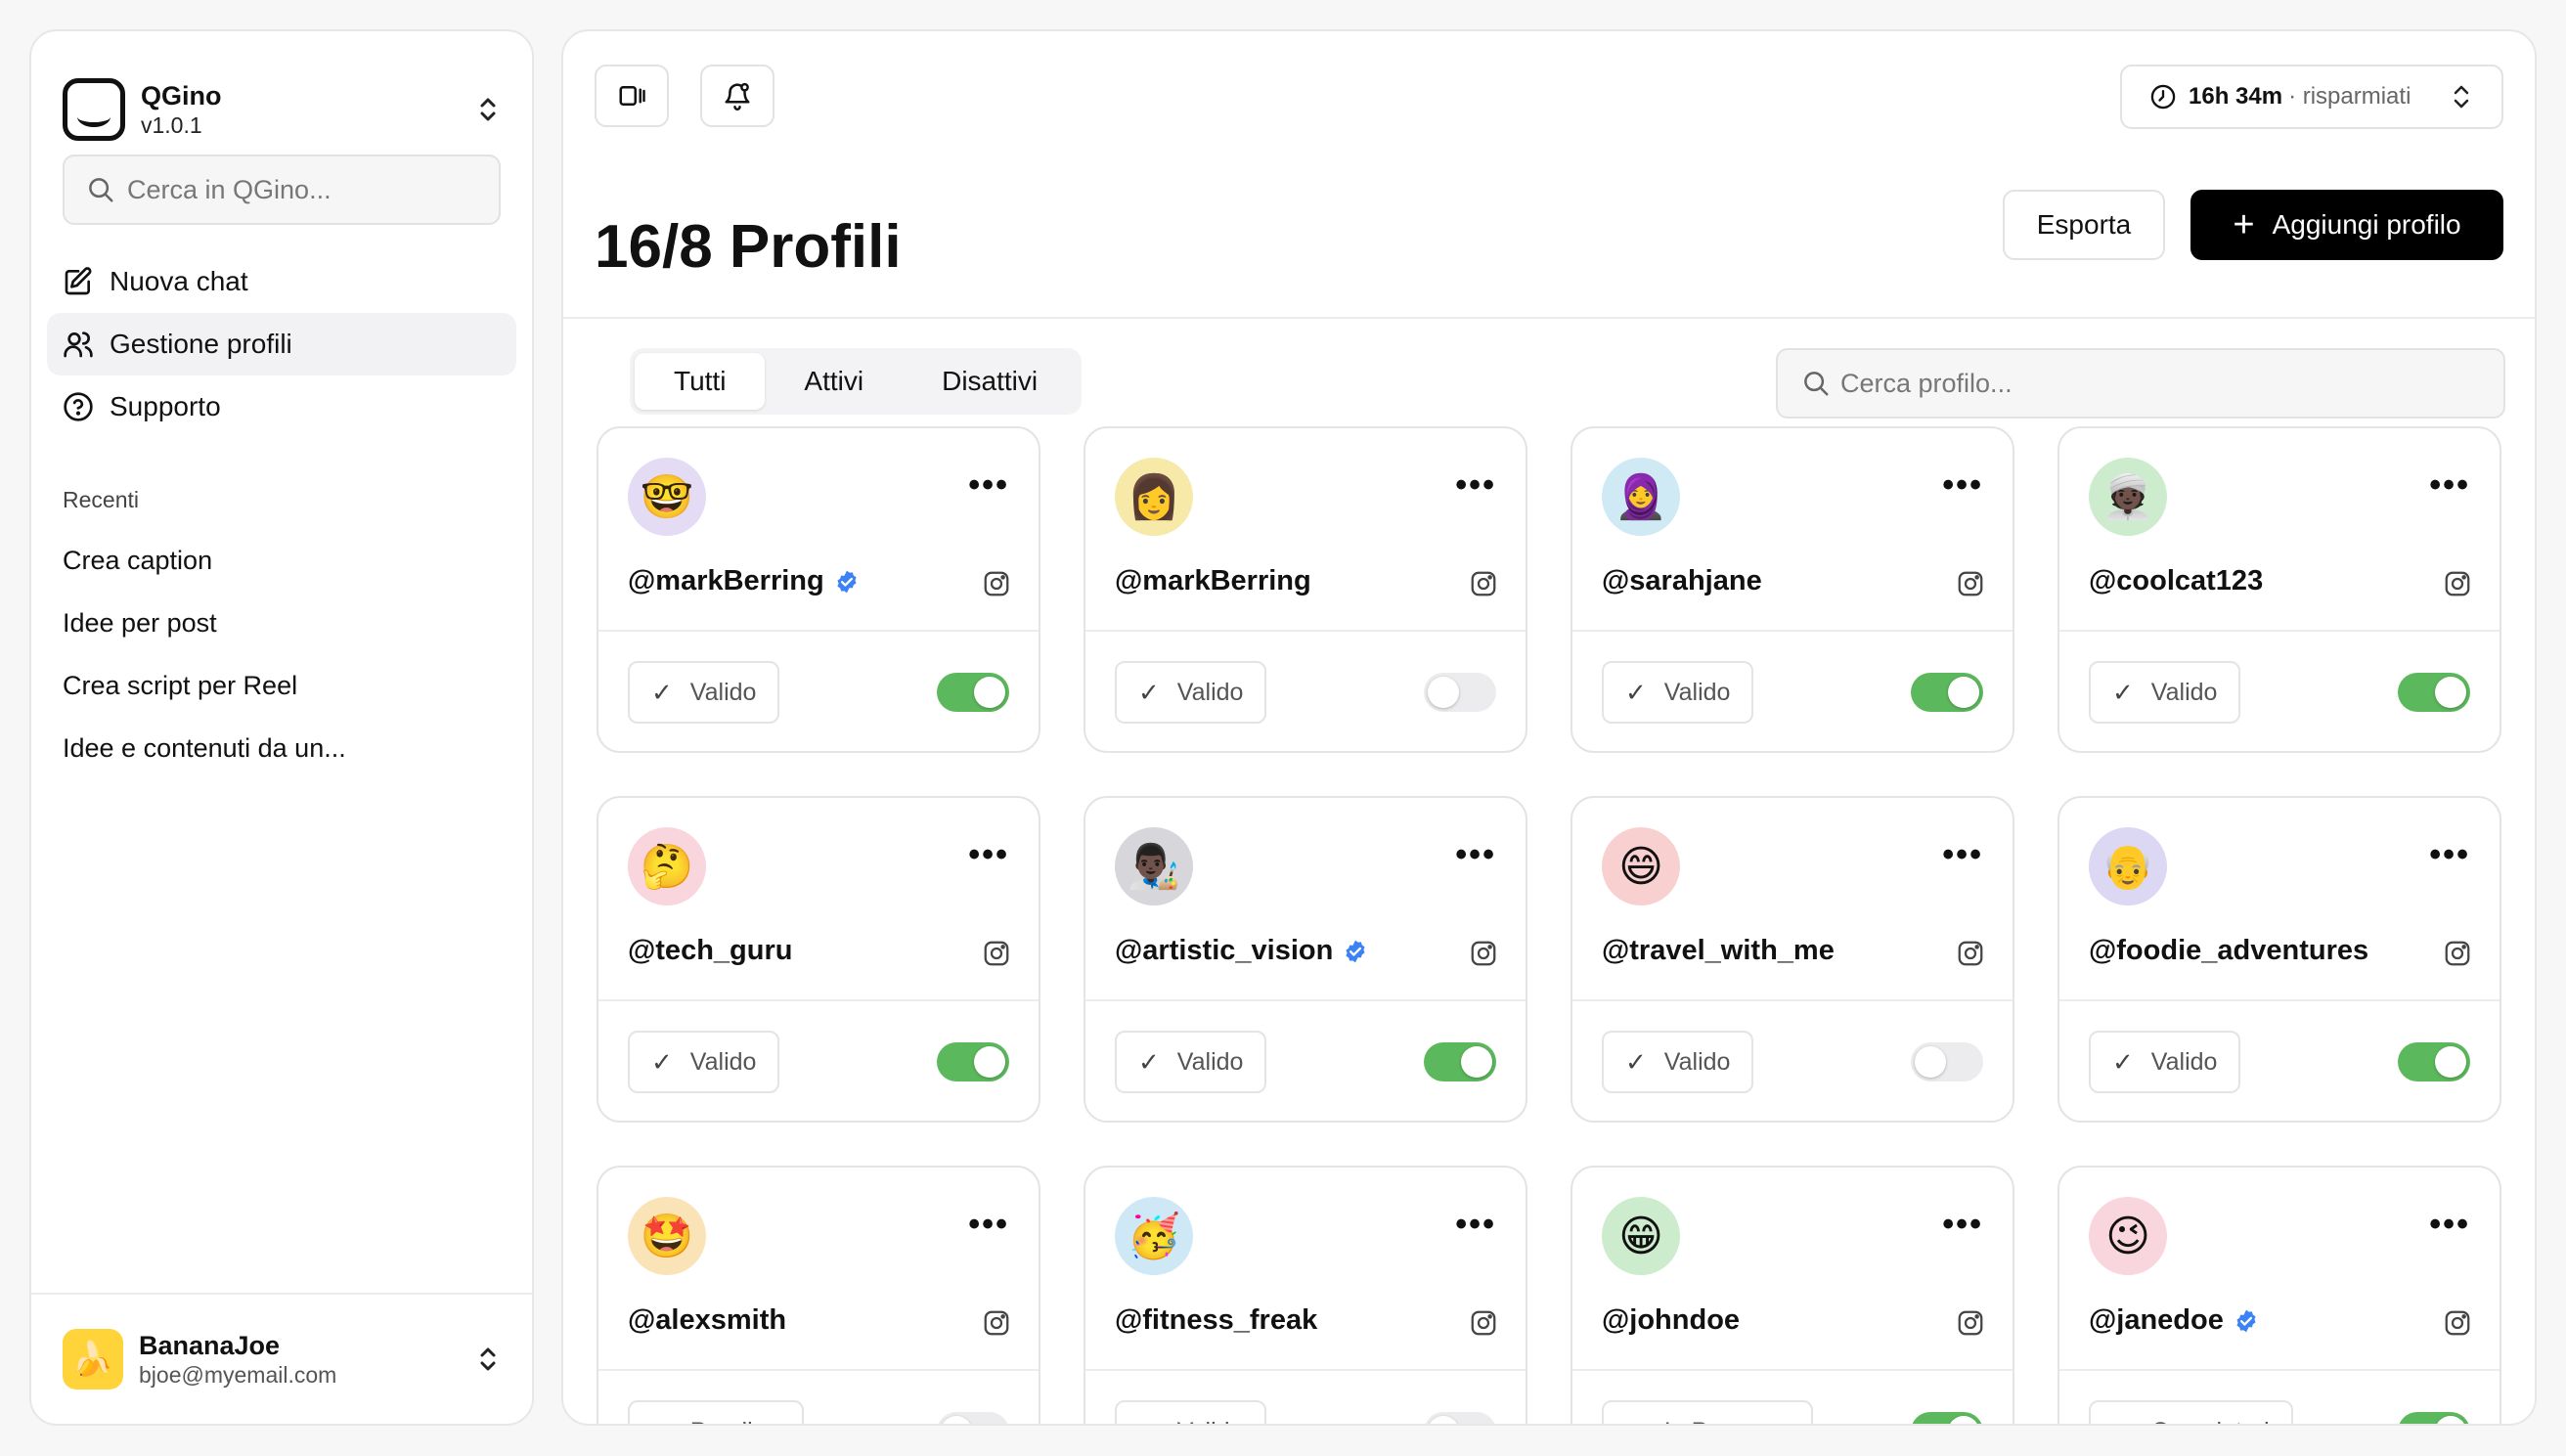 The image size is (2566, 1456). Describe the element at coordinates (1792, 1295) in the screenshot. I see `profile-card: 😁 ••• @johndoe ✓ In Progress` at that location.